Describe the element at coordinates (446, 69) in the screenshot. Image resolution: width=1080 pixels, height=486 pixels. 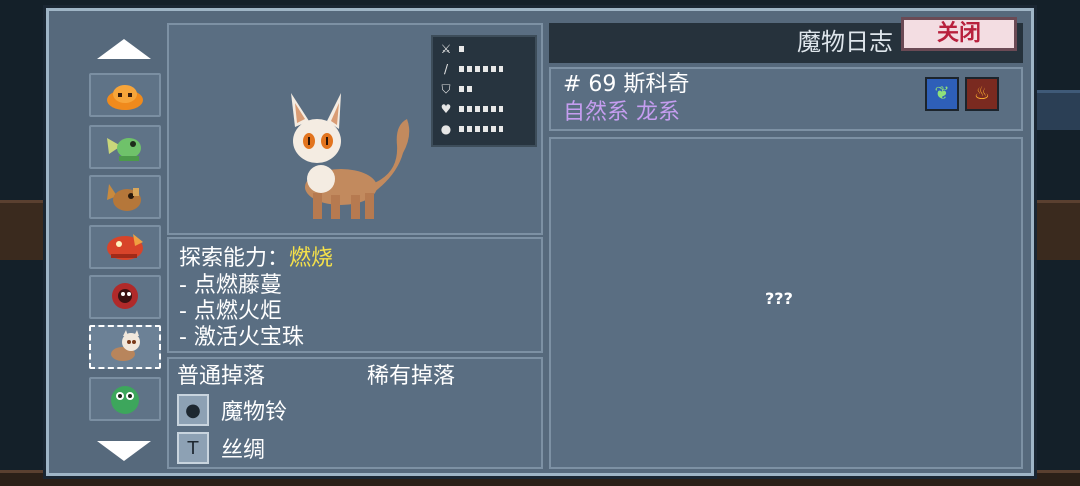
I see `staff-icon: /` at that location.